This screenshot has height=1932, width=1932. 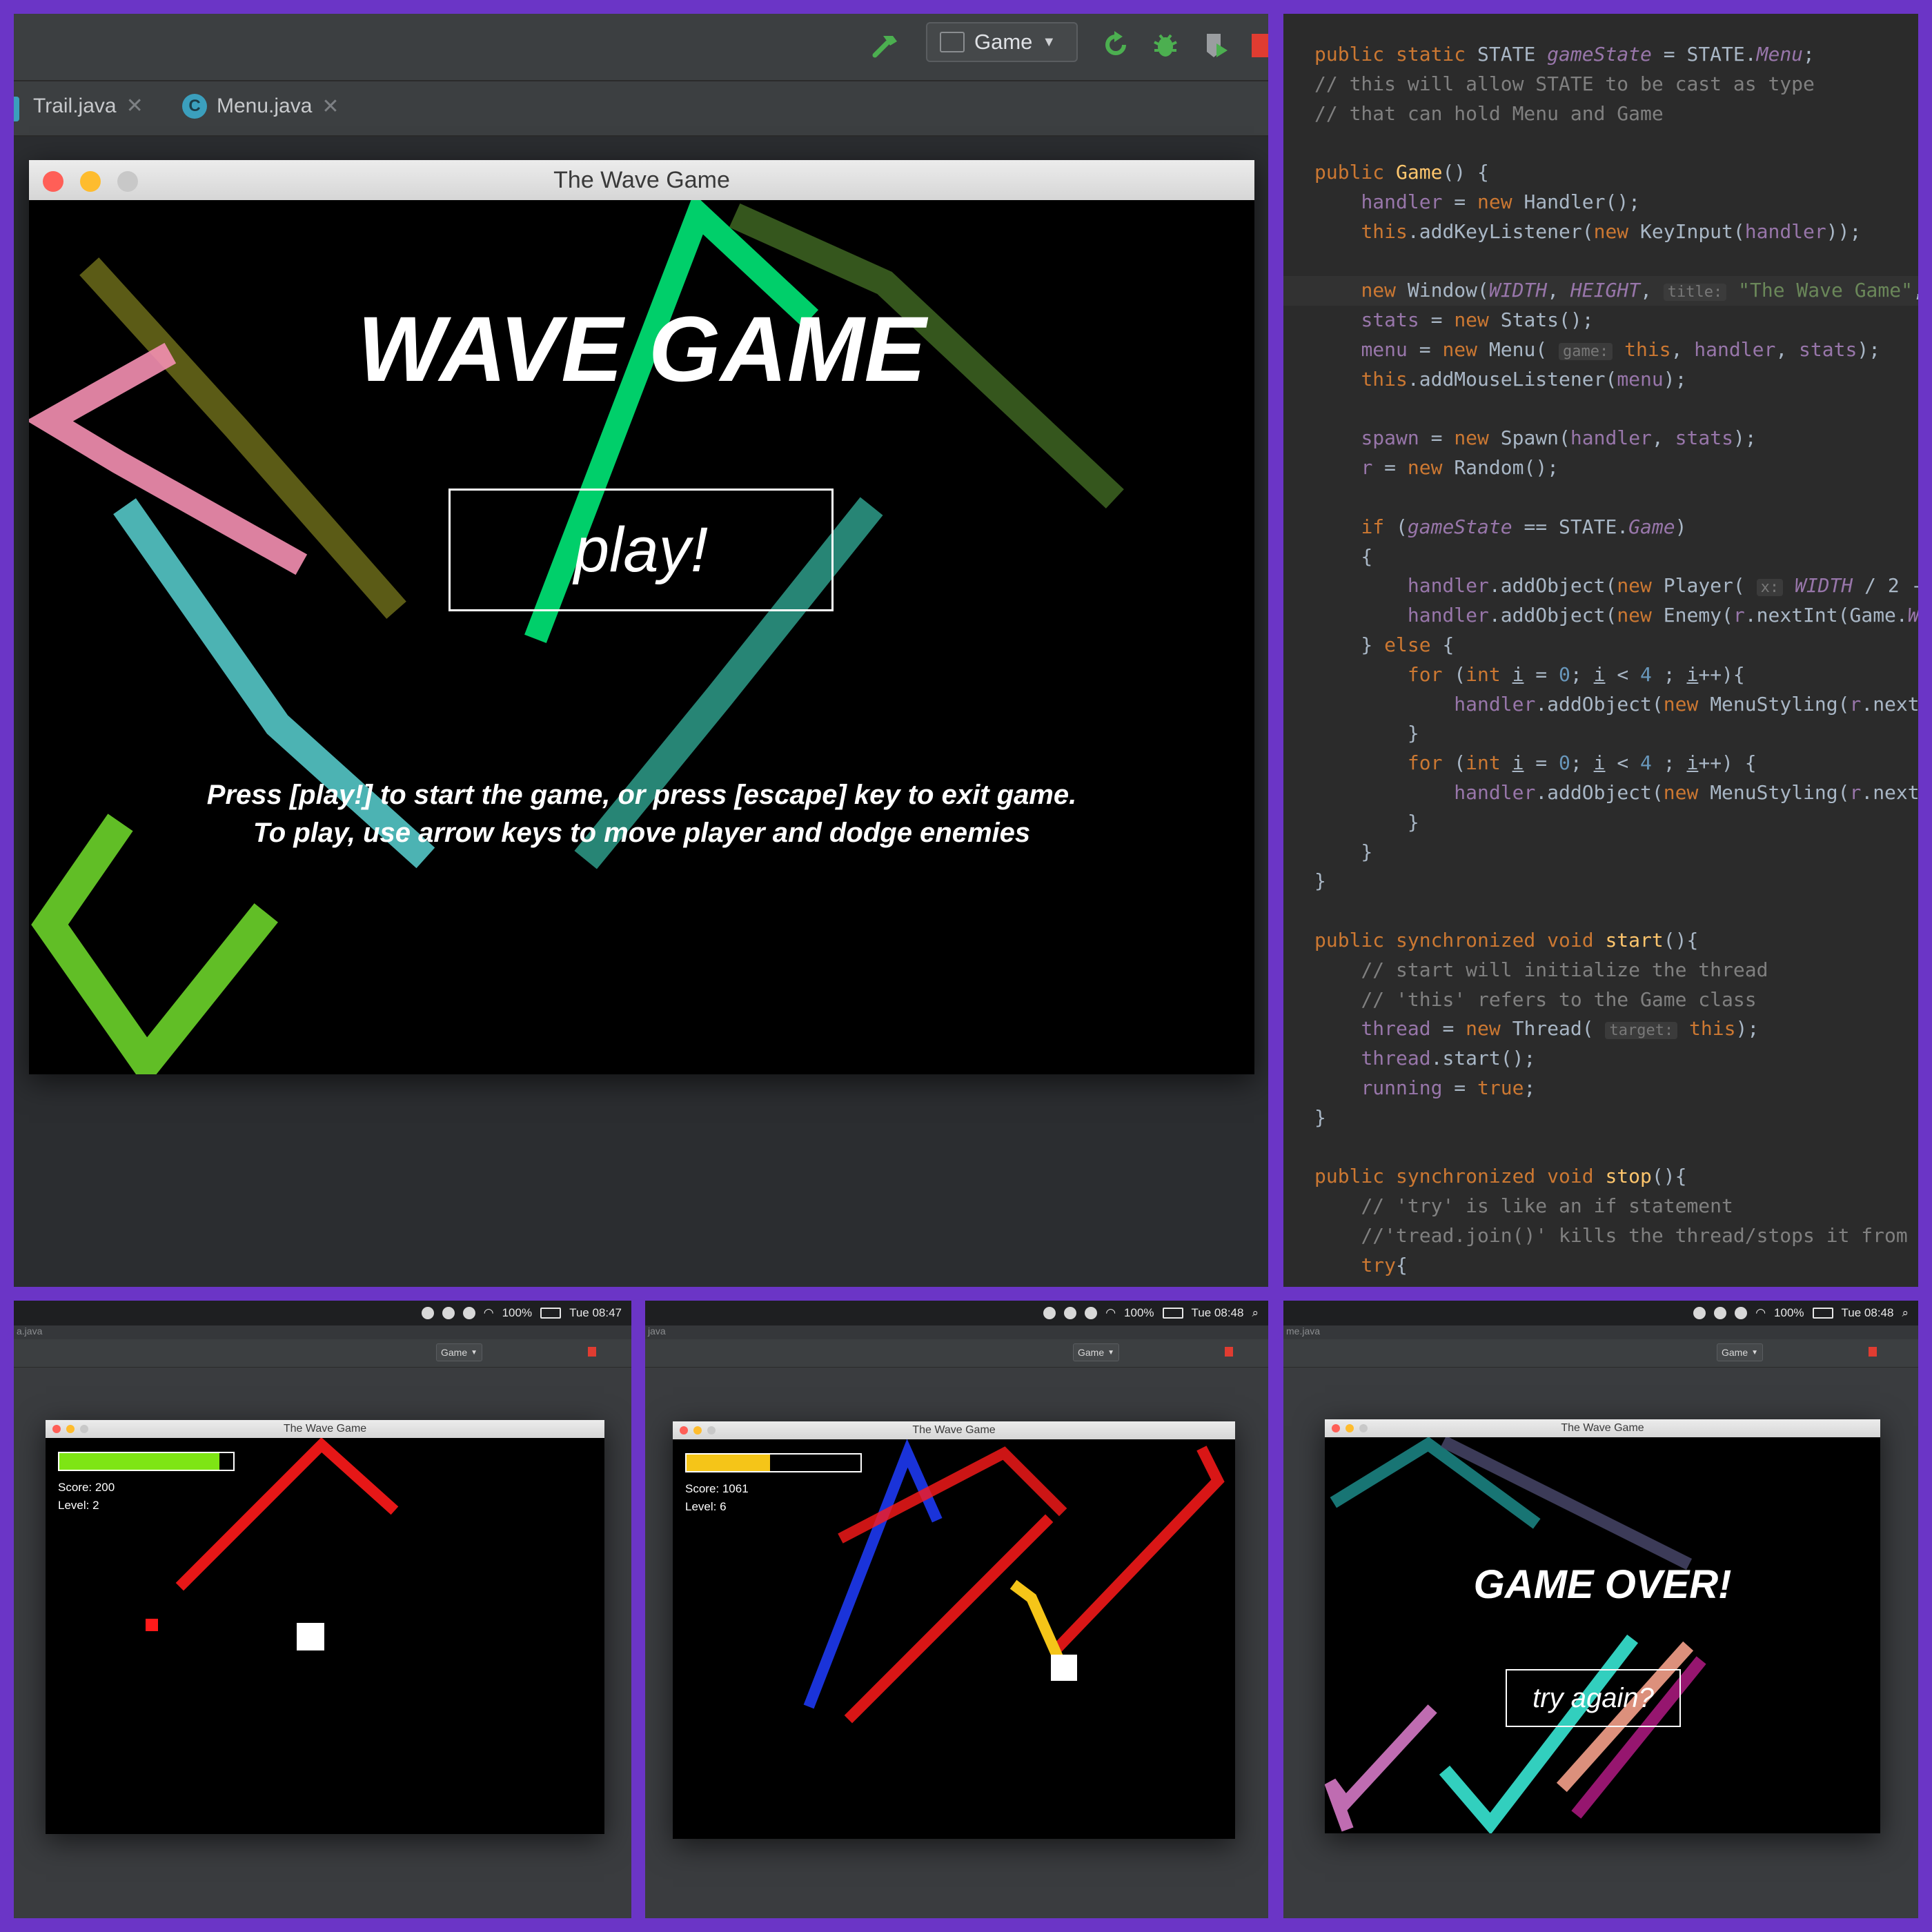 What do you see at coordinates (1889, 704) in the screenshot?
I see `code-token: .next` at bounding box center [1889, 704].